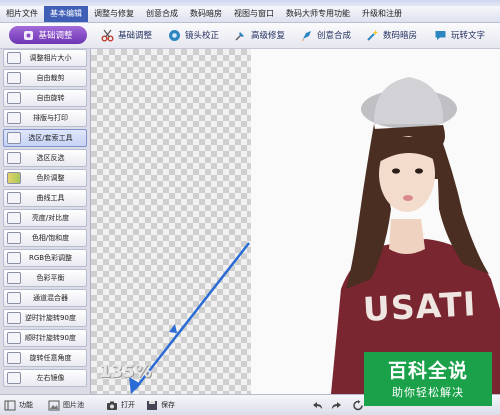 This screenshot has width=500, height=415. I want to click on sidebar-item-rgb-adjust: RGB色彩调整, so click(45, 258).